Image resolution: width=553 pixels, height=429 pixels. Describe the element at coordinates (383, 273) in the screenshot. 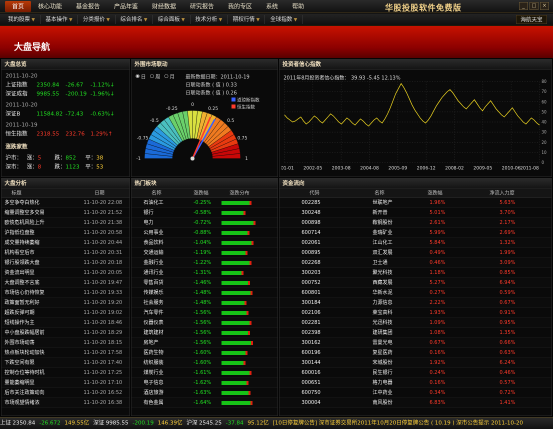

I see `stock-name: 聚光科技` at that location.